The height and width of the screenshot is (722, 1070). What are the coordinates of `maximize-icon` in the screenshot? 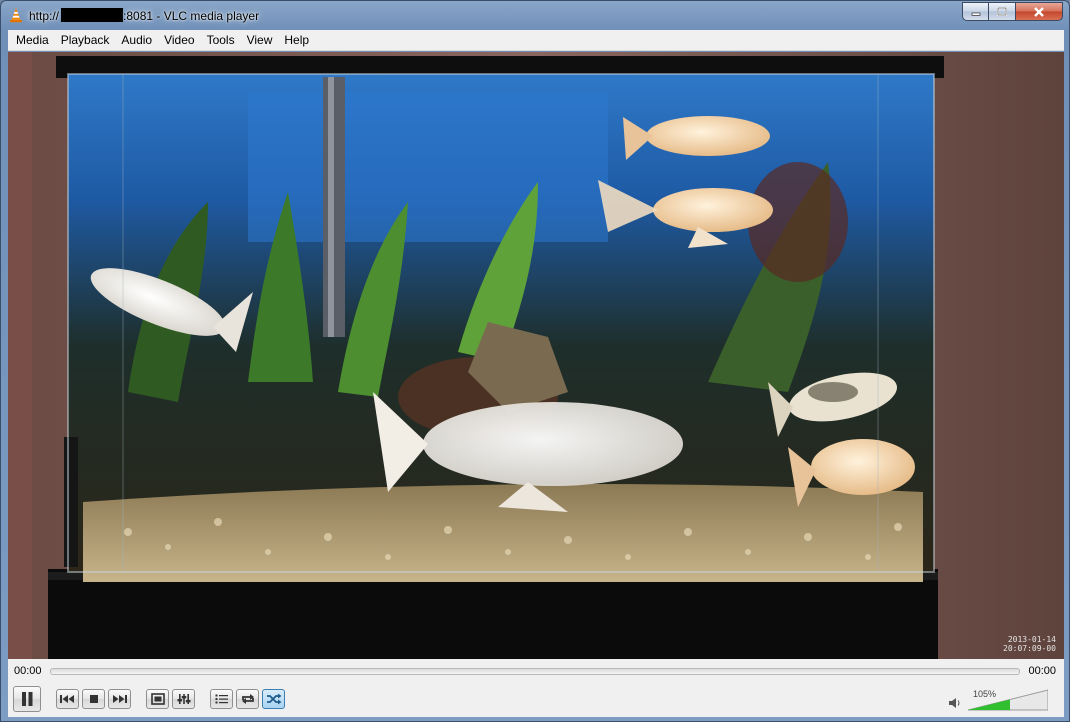 It's located at (1002, 11).